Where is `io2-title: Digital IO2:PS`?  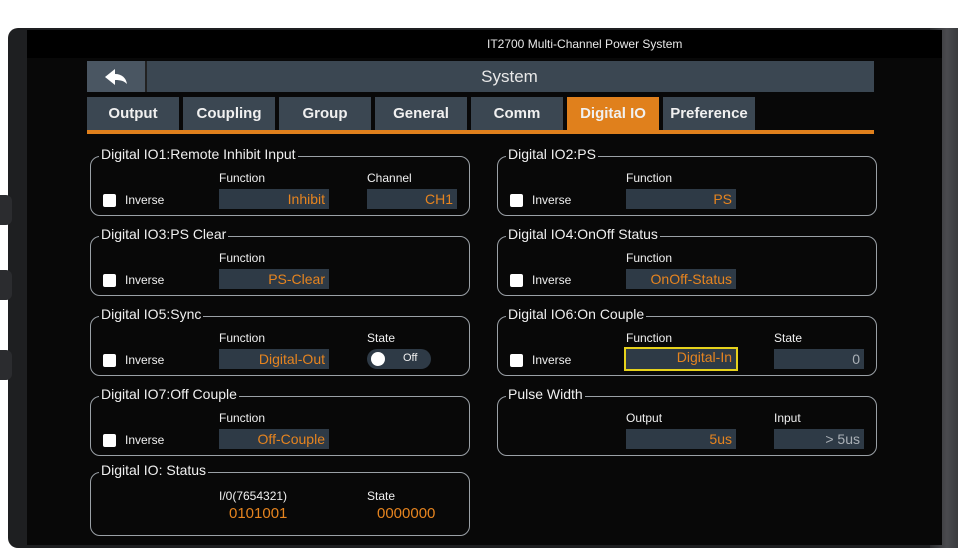 io2-title: Digital IO2:PS is located at coordinates (552, 154).